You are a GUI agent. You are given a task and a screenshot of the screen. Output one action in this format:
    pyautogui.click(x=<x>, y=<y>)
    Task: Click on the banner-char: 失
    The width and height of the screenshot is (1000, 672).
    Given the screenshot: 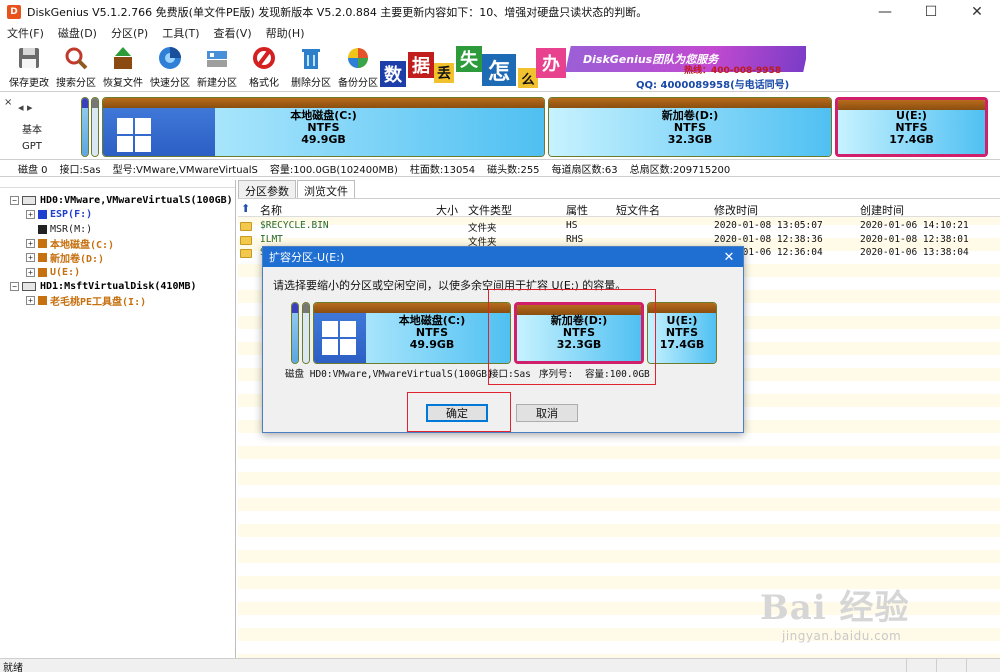 What is the action you would take?
    pyautogui.click(x=469, y=59)
    